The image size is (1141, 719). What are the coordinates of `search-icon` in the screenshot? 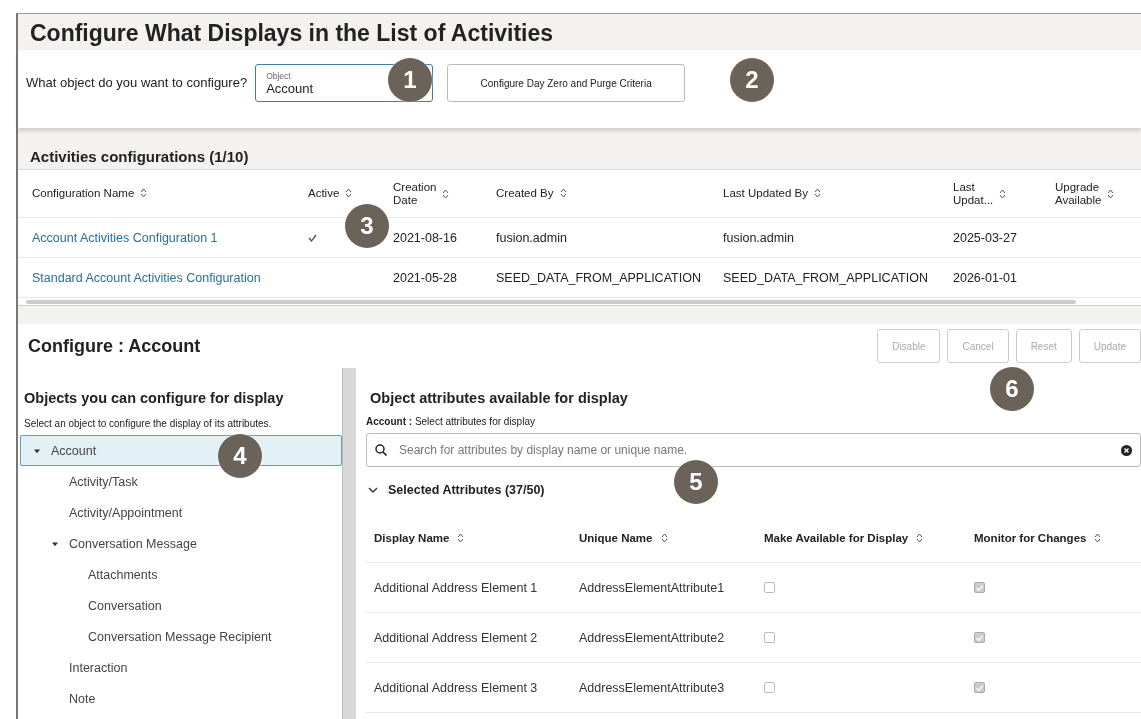 It's located at (381, 450).